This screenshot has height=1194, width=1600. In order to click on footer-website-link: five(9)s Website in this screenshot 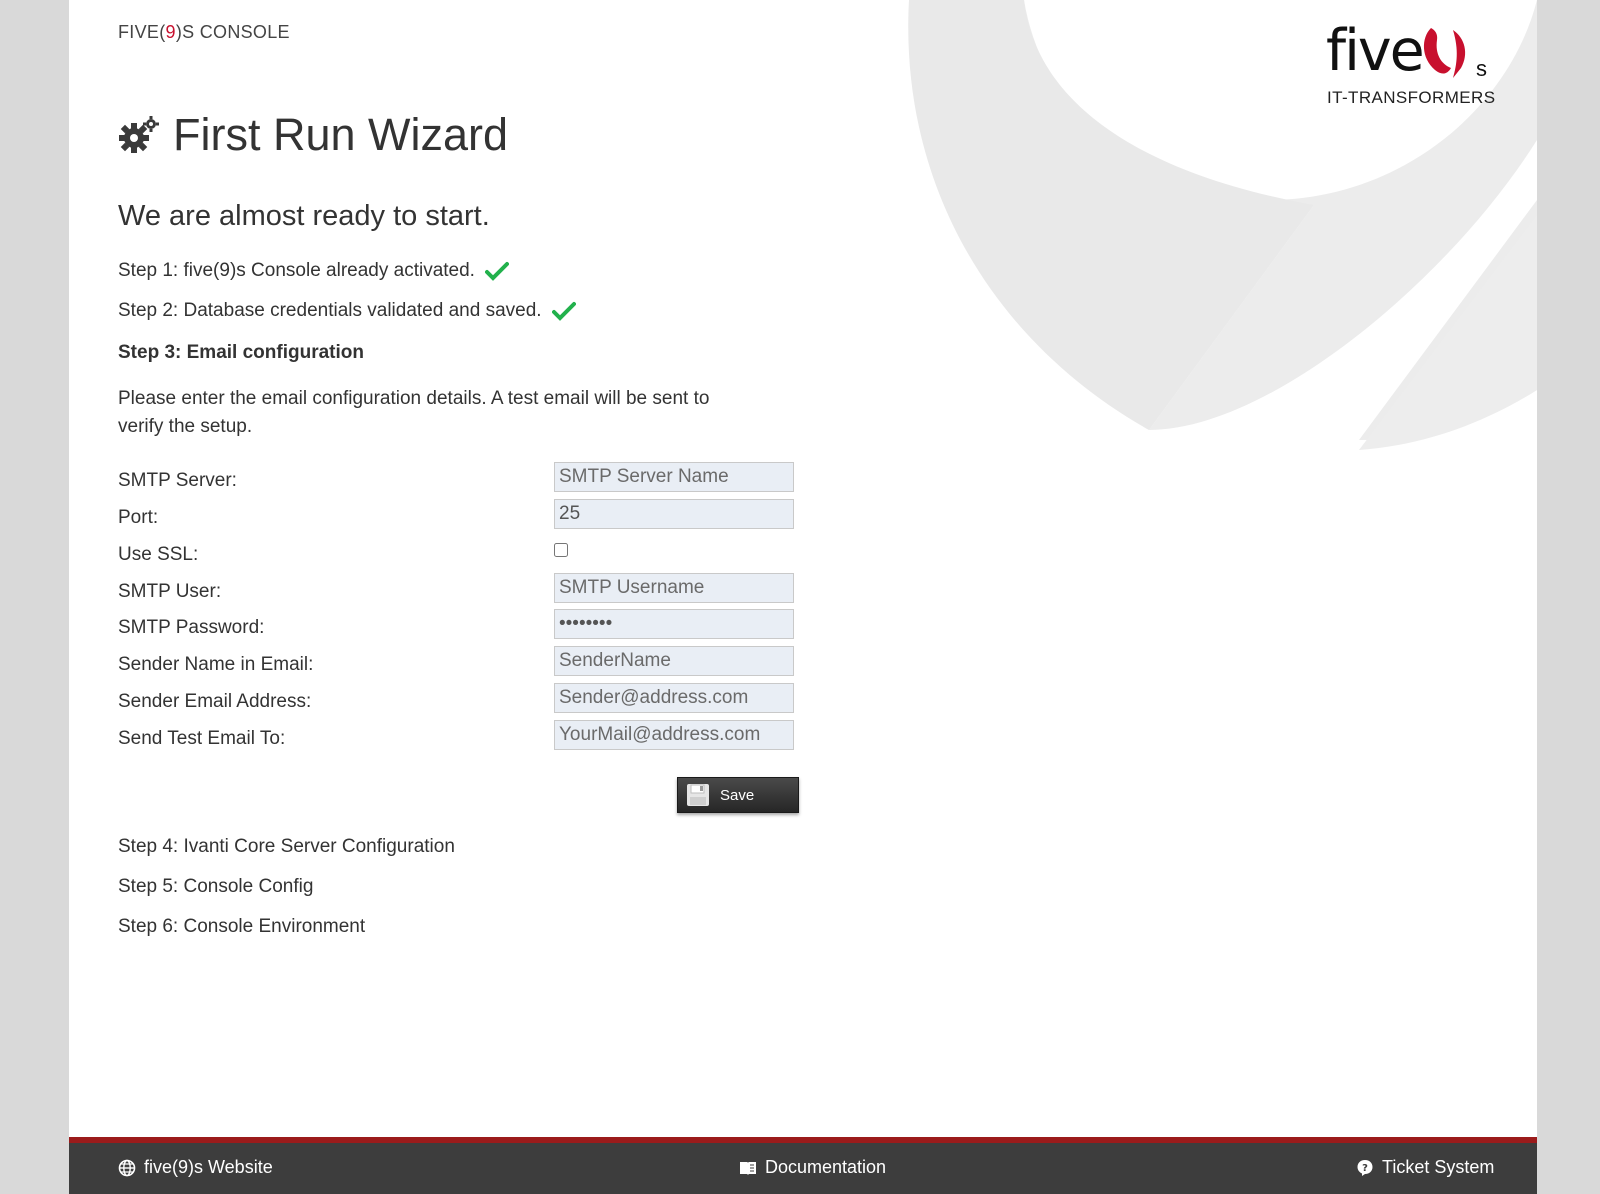, I will do `click(195, 1167)`.